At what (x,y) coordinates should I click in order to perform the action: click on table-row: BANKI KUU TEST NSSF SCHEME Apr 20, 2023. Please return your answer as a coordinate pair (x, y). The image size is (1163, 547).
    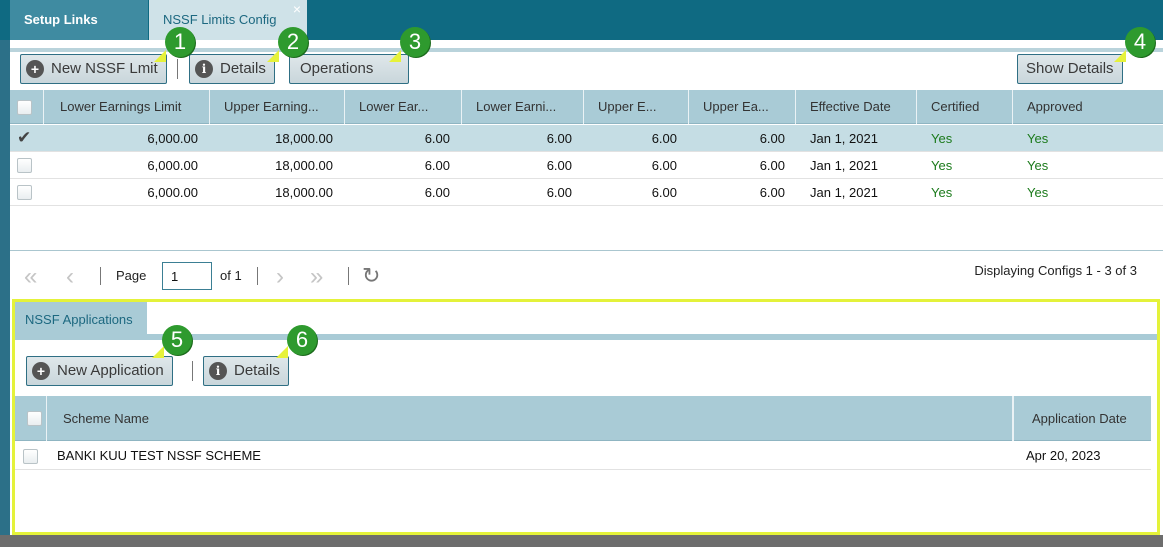
    Looking at the image, I should click on (583, 456).